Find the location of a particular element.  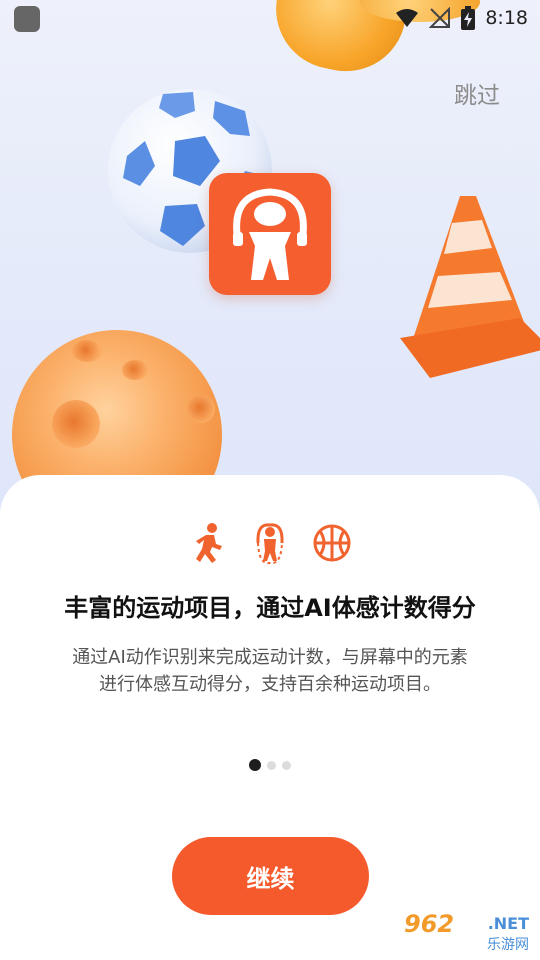

jump-rope-icon is located at coordinates (270, 543).